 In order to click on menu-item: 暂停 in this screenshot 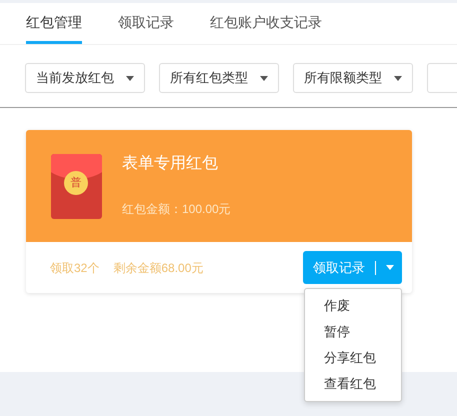, I will do `click(353, 332)`.